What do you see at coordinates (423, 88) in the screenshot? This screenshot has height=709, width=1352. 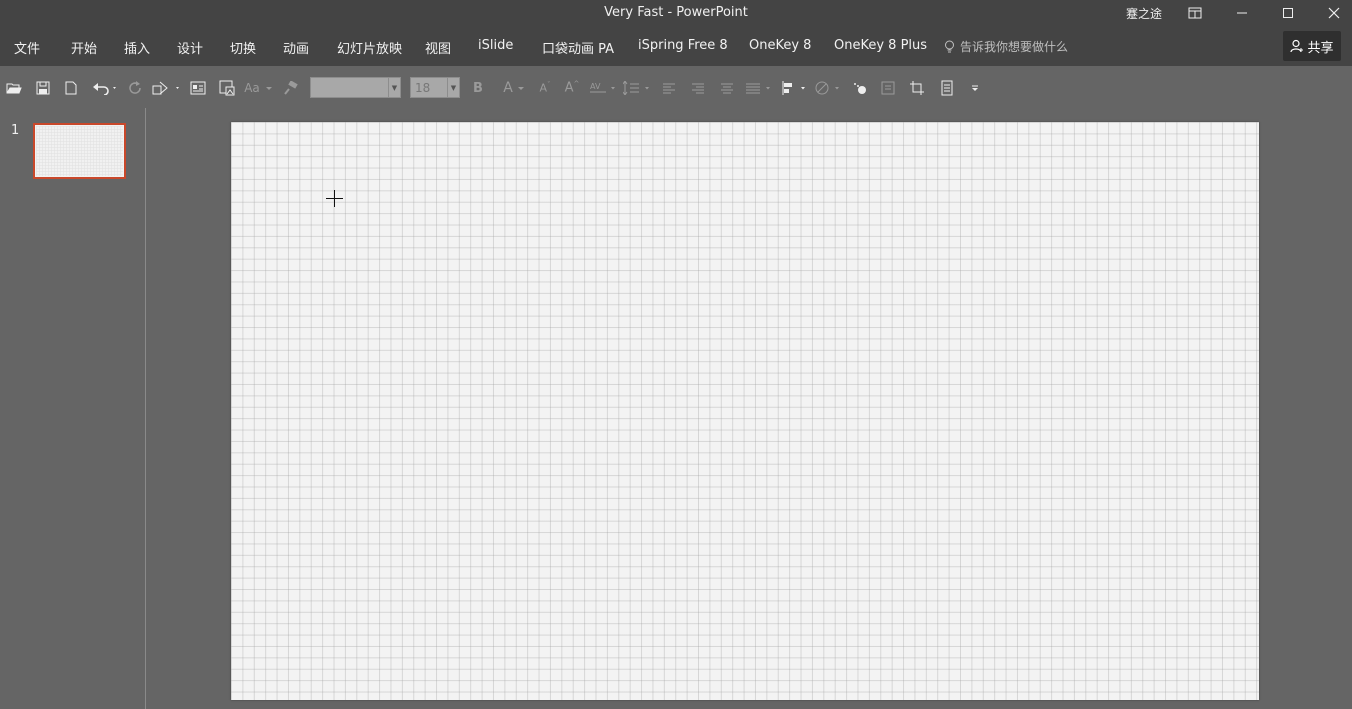 I see `font-size-value: 18` at bounding box center [423, 88].